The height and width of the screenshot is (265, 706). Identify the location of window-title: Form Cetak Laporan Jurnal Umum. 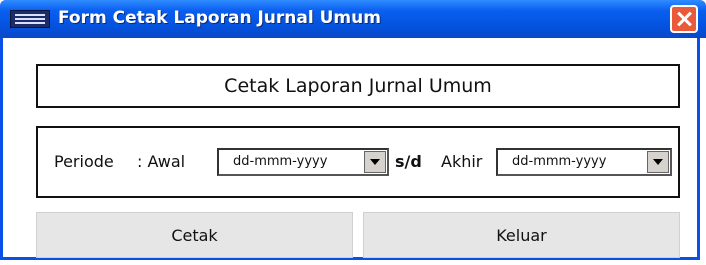
(219, 18).